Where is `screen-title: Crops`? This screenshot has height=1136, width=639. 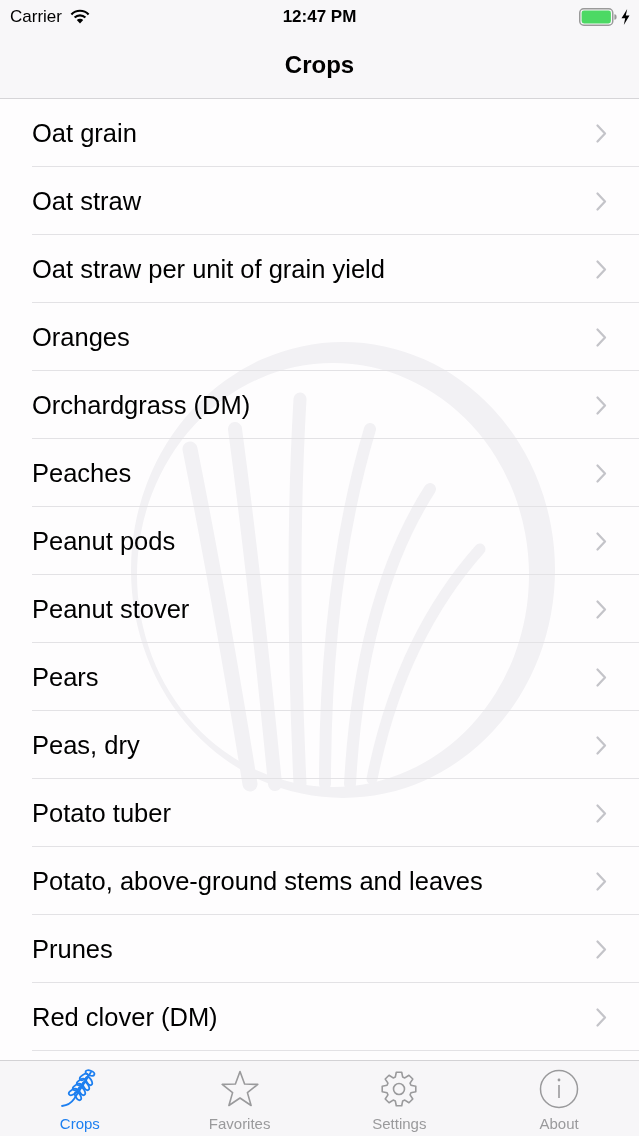 screen-title: Crops is located at coordinates (319, 65).